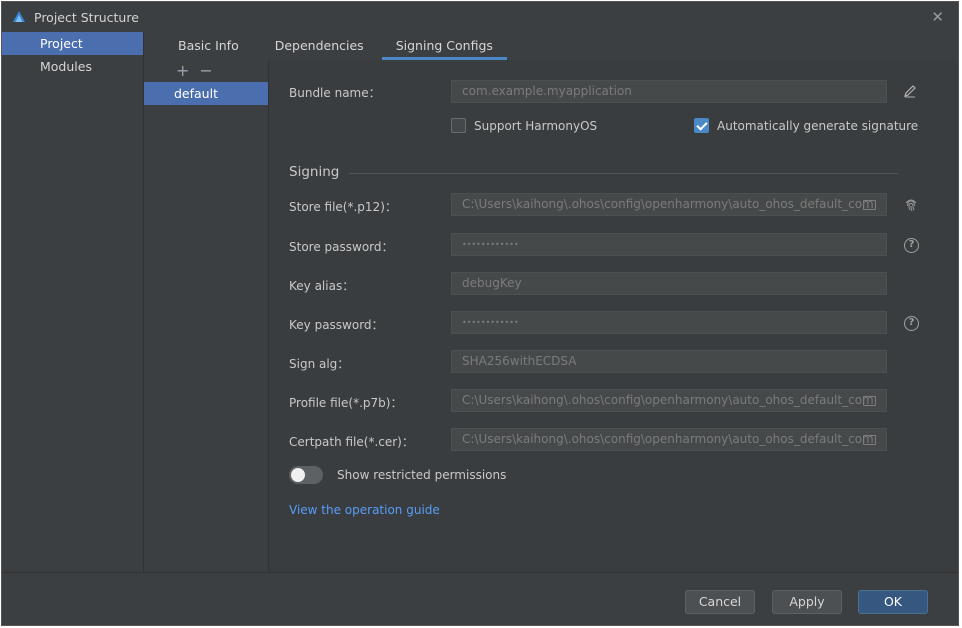 This screenshot has height=628, width=962. Describe the element at coordinates (910, 91) in the screenshot. I see `edit-pencil-icon` at that location.